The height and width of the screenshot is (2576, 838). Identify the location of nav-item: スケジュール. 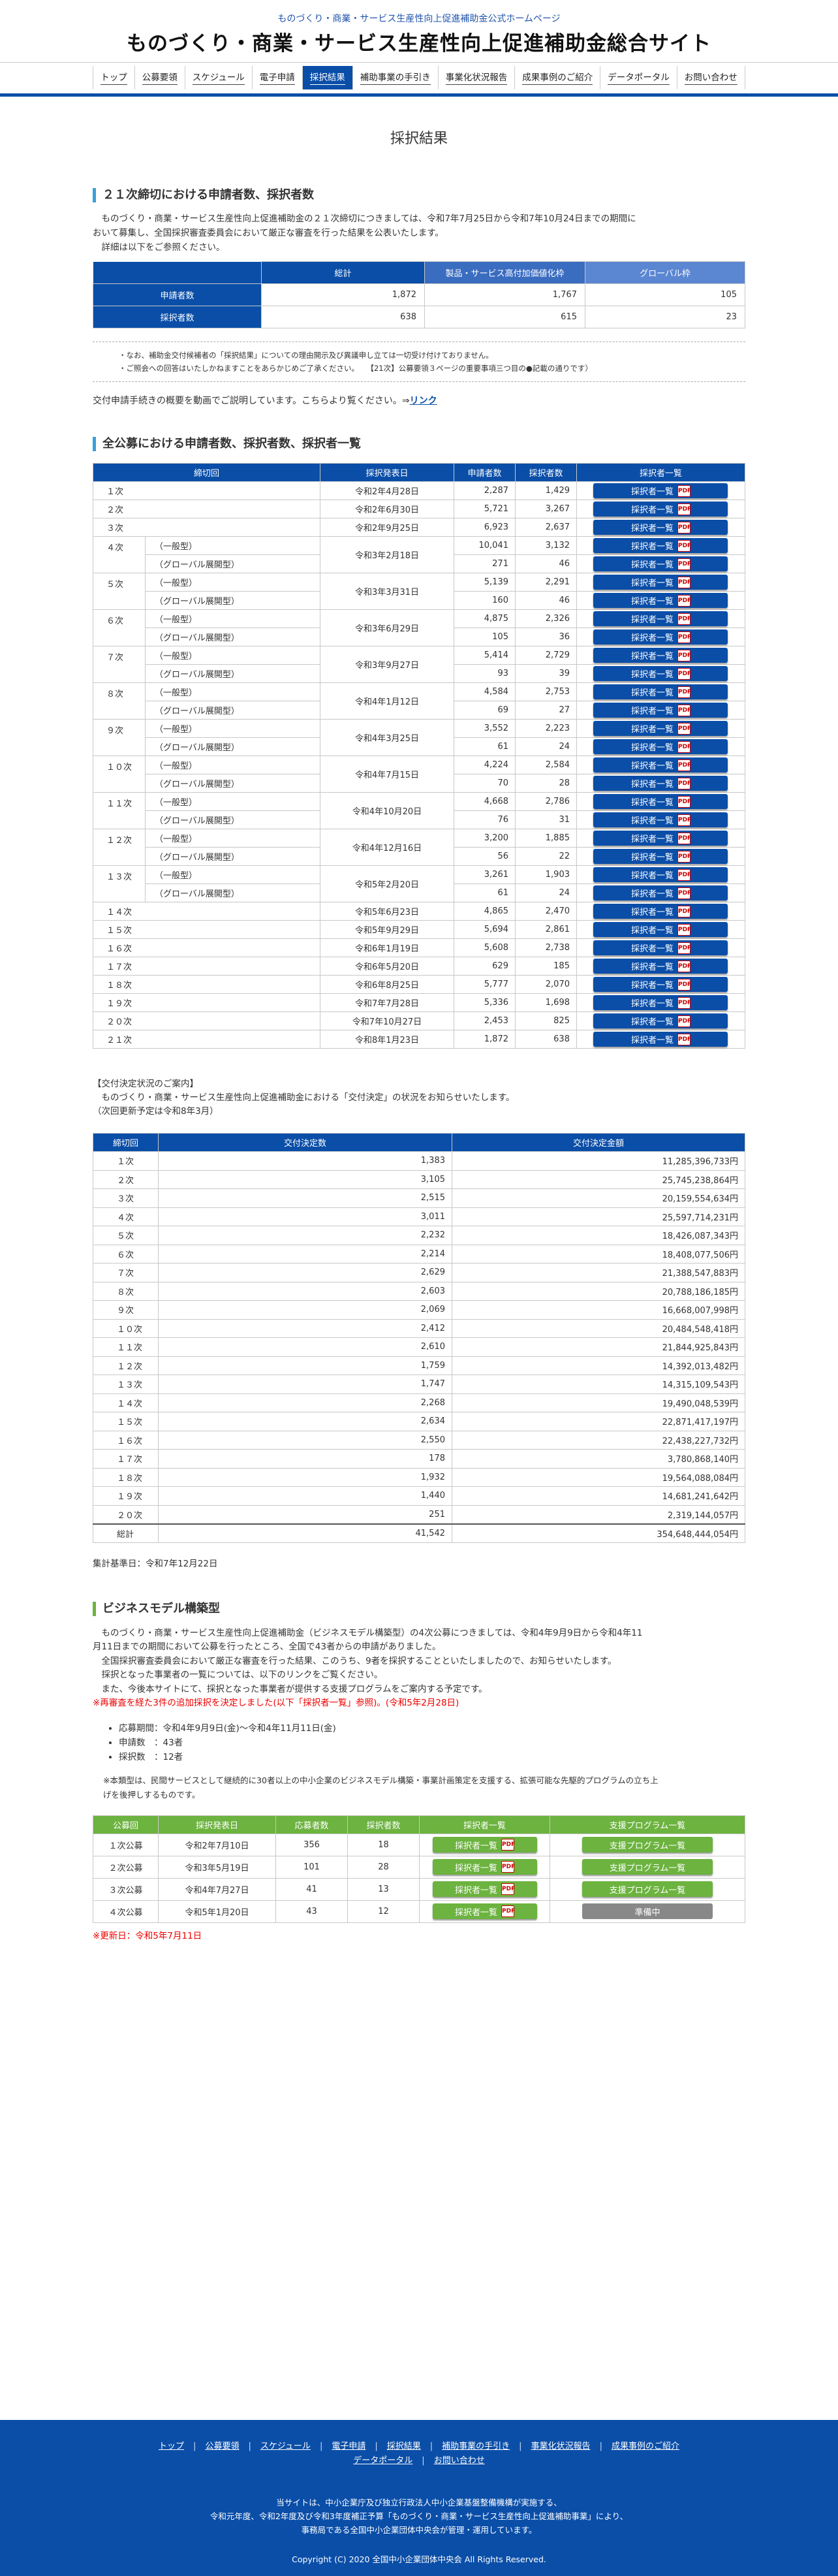
(219, 78).